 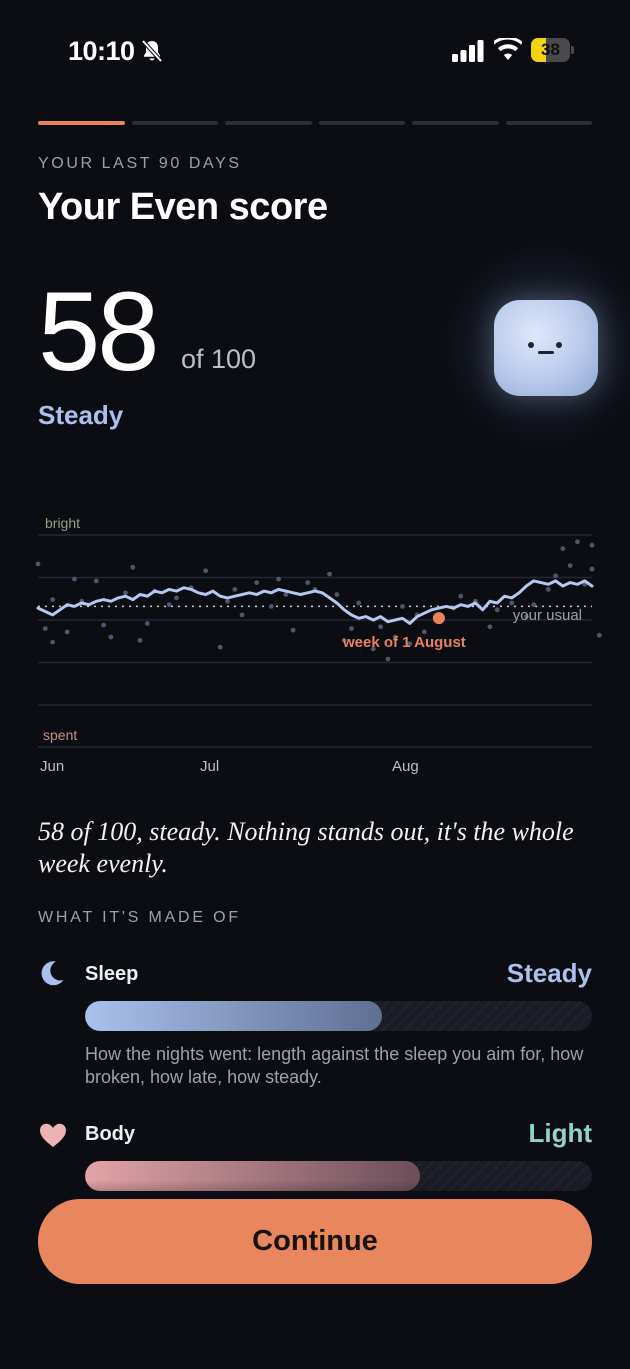 What do you see at coordinates (531, 345) in the screenshot?
I see `mascot-eye-left` at bounding box center [531, 345].